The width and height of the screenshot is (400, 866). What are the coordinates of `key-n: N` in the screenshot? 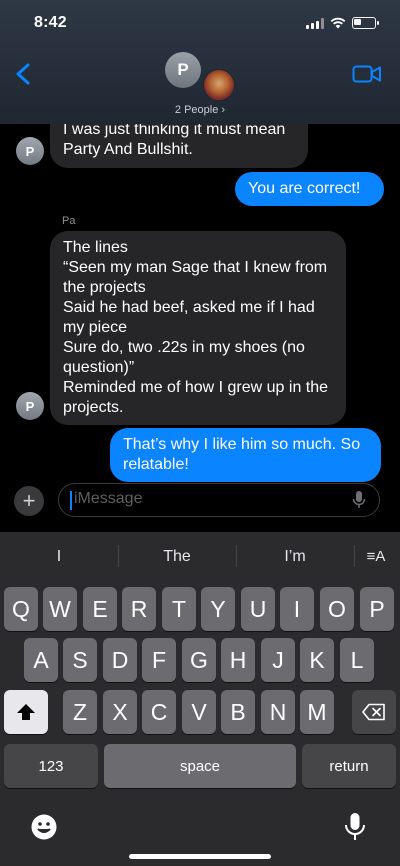 It's located at (278, 712).